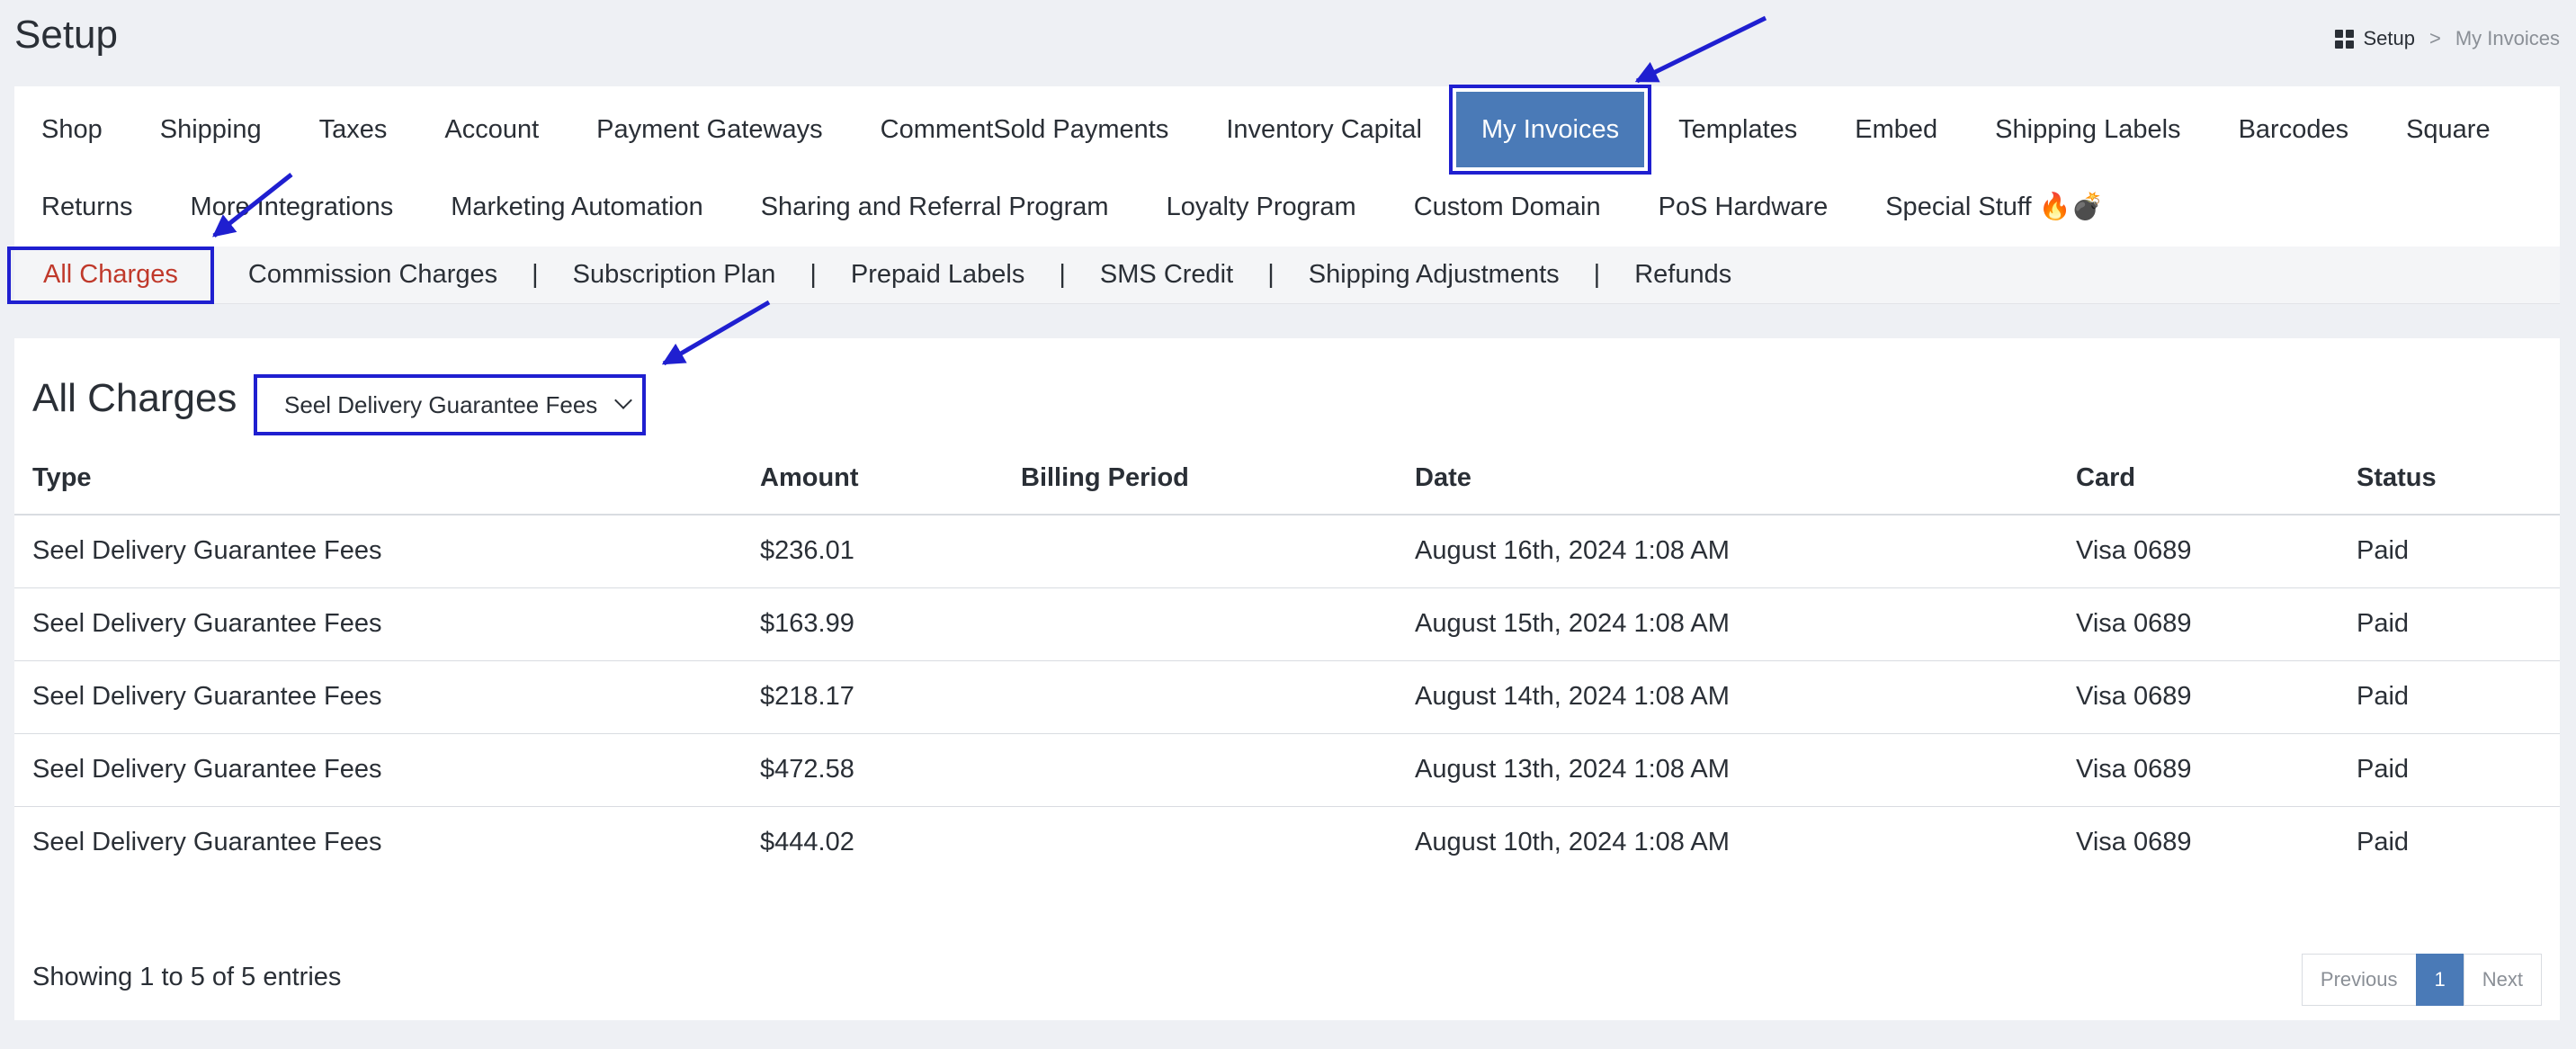 Image resolution: width=2576 pixels, height=1049 pixels. What do you see at coordinates (1166, 275) in the screenshot?
I see `subtab-sms-credit: SMS Credit` at bounding box center [1166, 275].